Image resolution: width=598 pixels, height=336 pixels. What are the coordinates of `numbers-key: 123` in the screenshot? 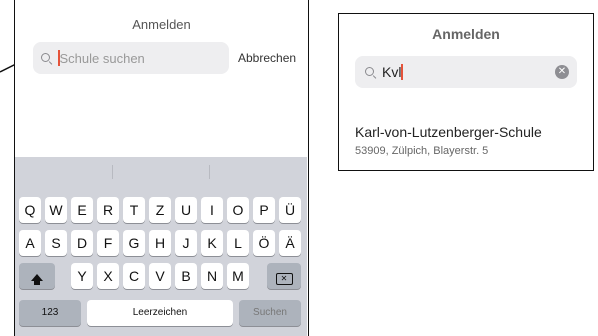 It's located at (50, 313).